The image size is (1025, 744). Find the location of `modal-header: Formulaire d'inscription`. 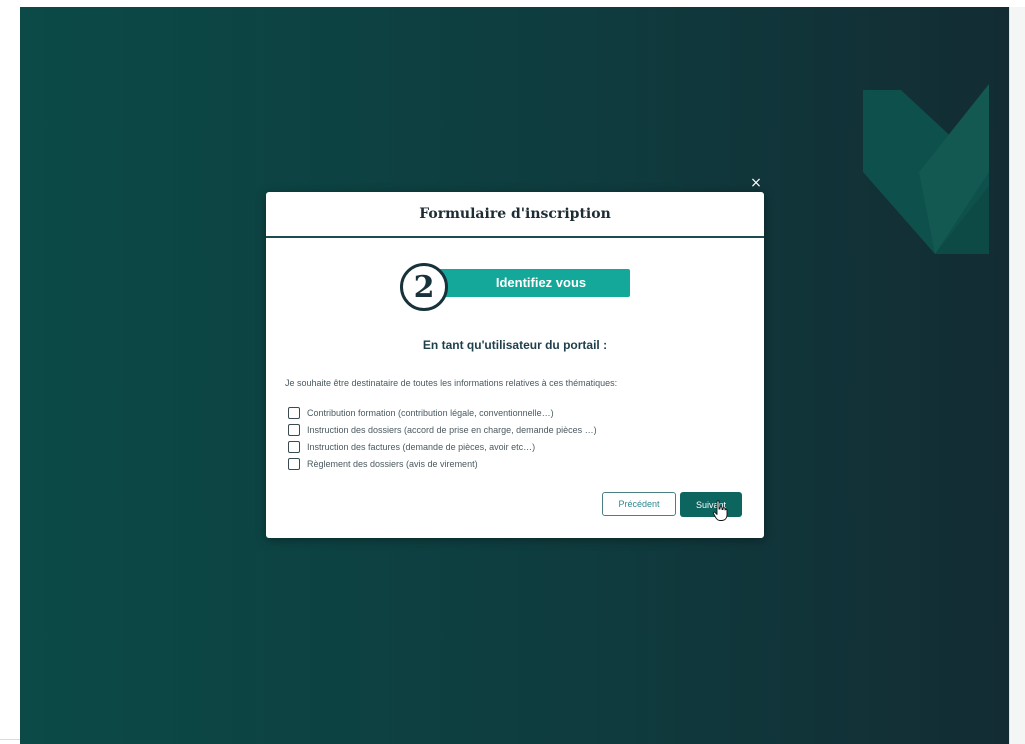

modal-header: Formulaire d'inscription is located at coordinates (515, 215).